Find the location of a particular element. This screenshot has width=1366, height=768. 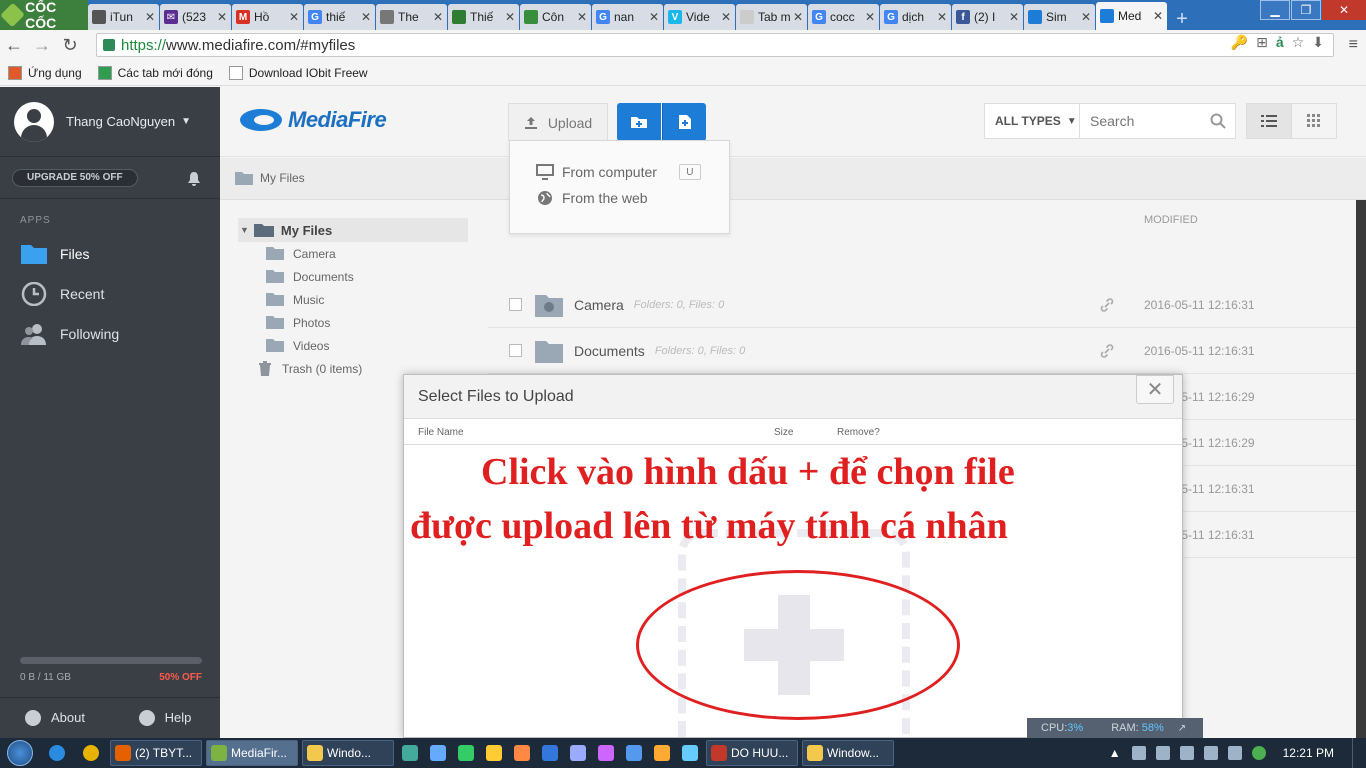

browser-tab: Thiế ✕ is located at coordinates (483, 17).